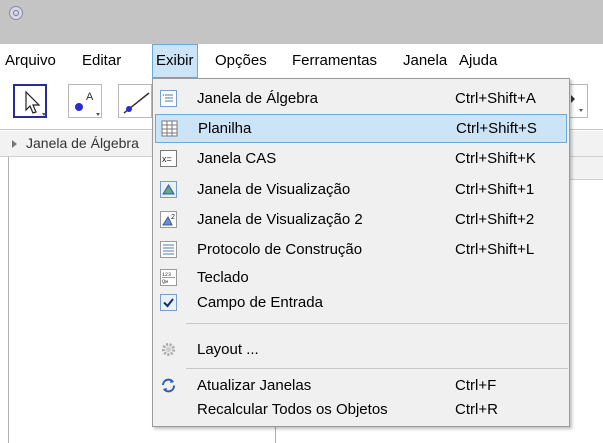 The image size is (603, 443). What do you see at coordinates (257, 98) in the screenshot?
I see `menu-item-label: Janela de Álgebra` at bounding box center [257, 98].